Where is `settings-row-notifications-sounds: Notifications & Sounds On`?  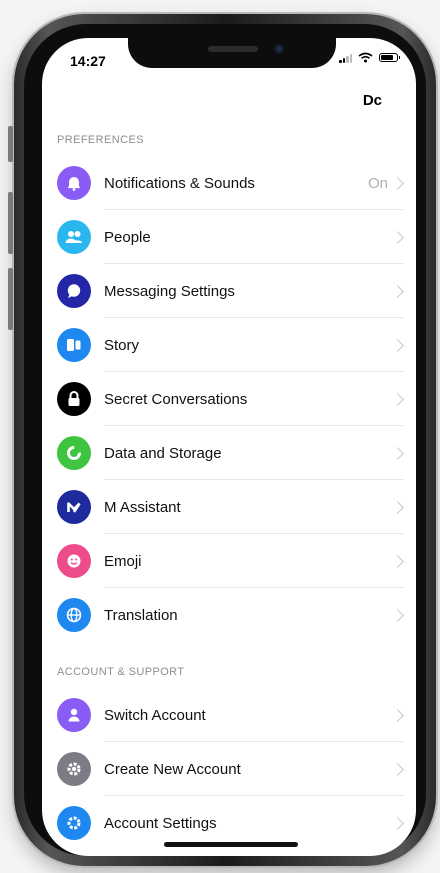 settings-row-notifications-sounds: Notifications & Sounds On is located at coordinates (229, 183).